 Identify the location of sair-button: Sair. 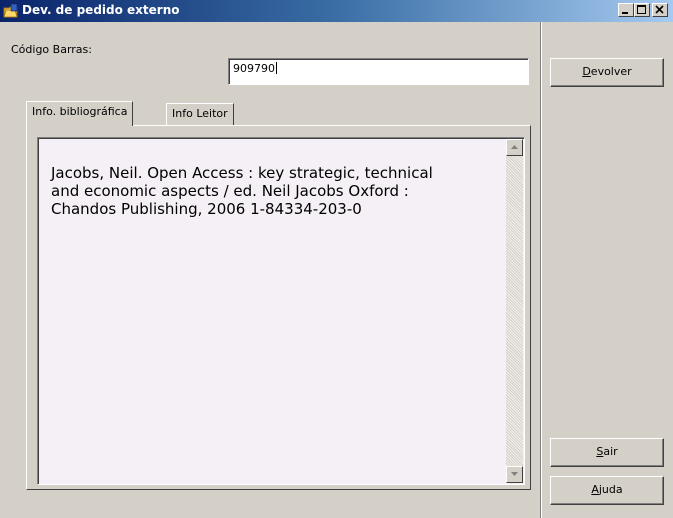
(607, 452).